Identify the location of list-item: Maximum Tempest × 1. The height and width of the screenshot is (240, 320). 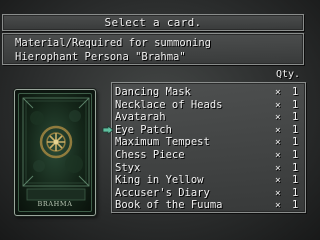
(208, 142).